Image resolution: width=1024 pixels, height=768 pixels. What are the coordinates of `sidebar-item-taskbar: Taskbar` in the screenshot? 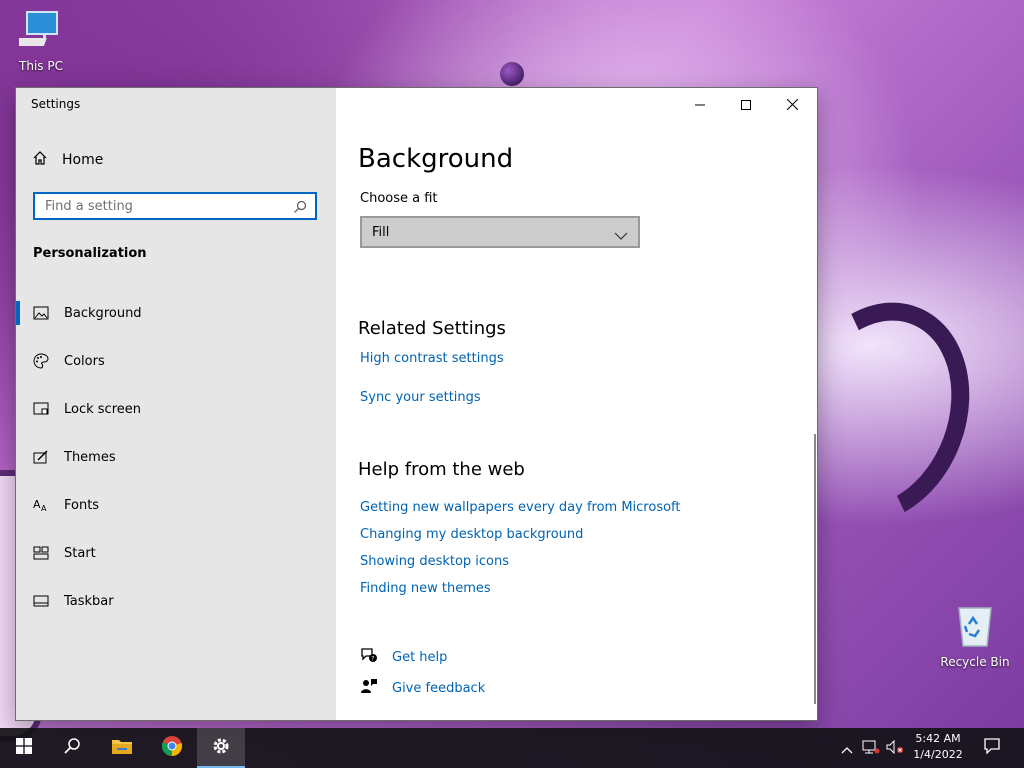 It's located at (176, 601).